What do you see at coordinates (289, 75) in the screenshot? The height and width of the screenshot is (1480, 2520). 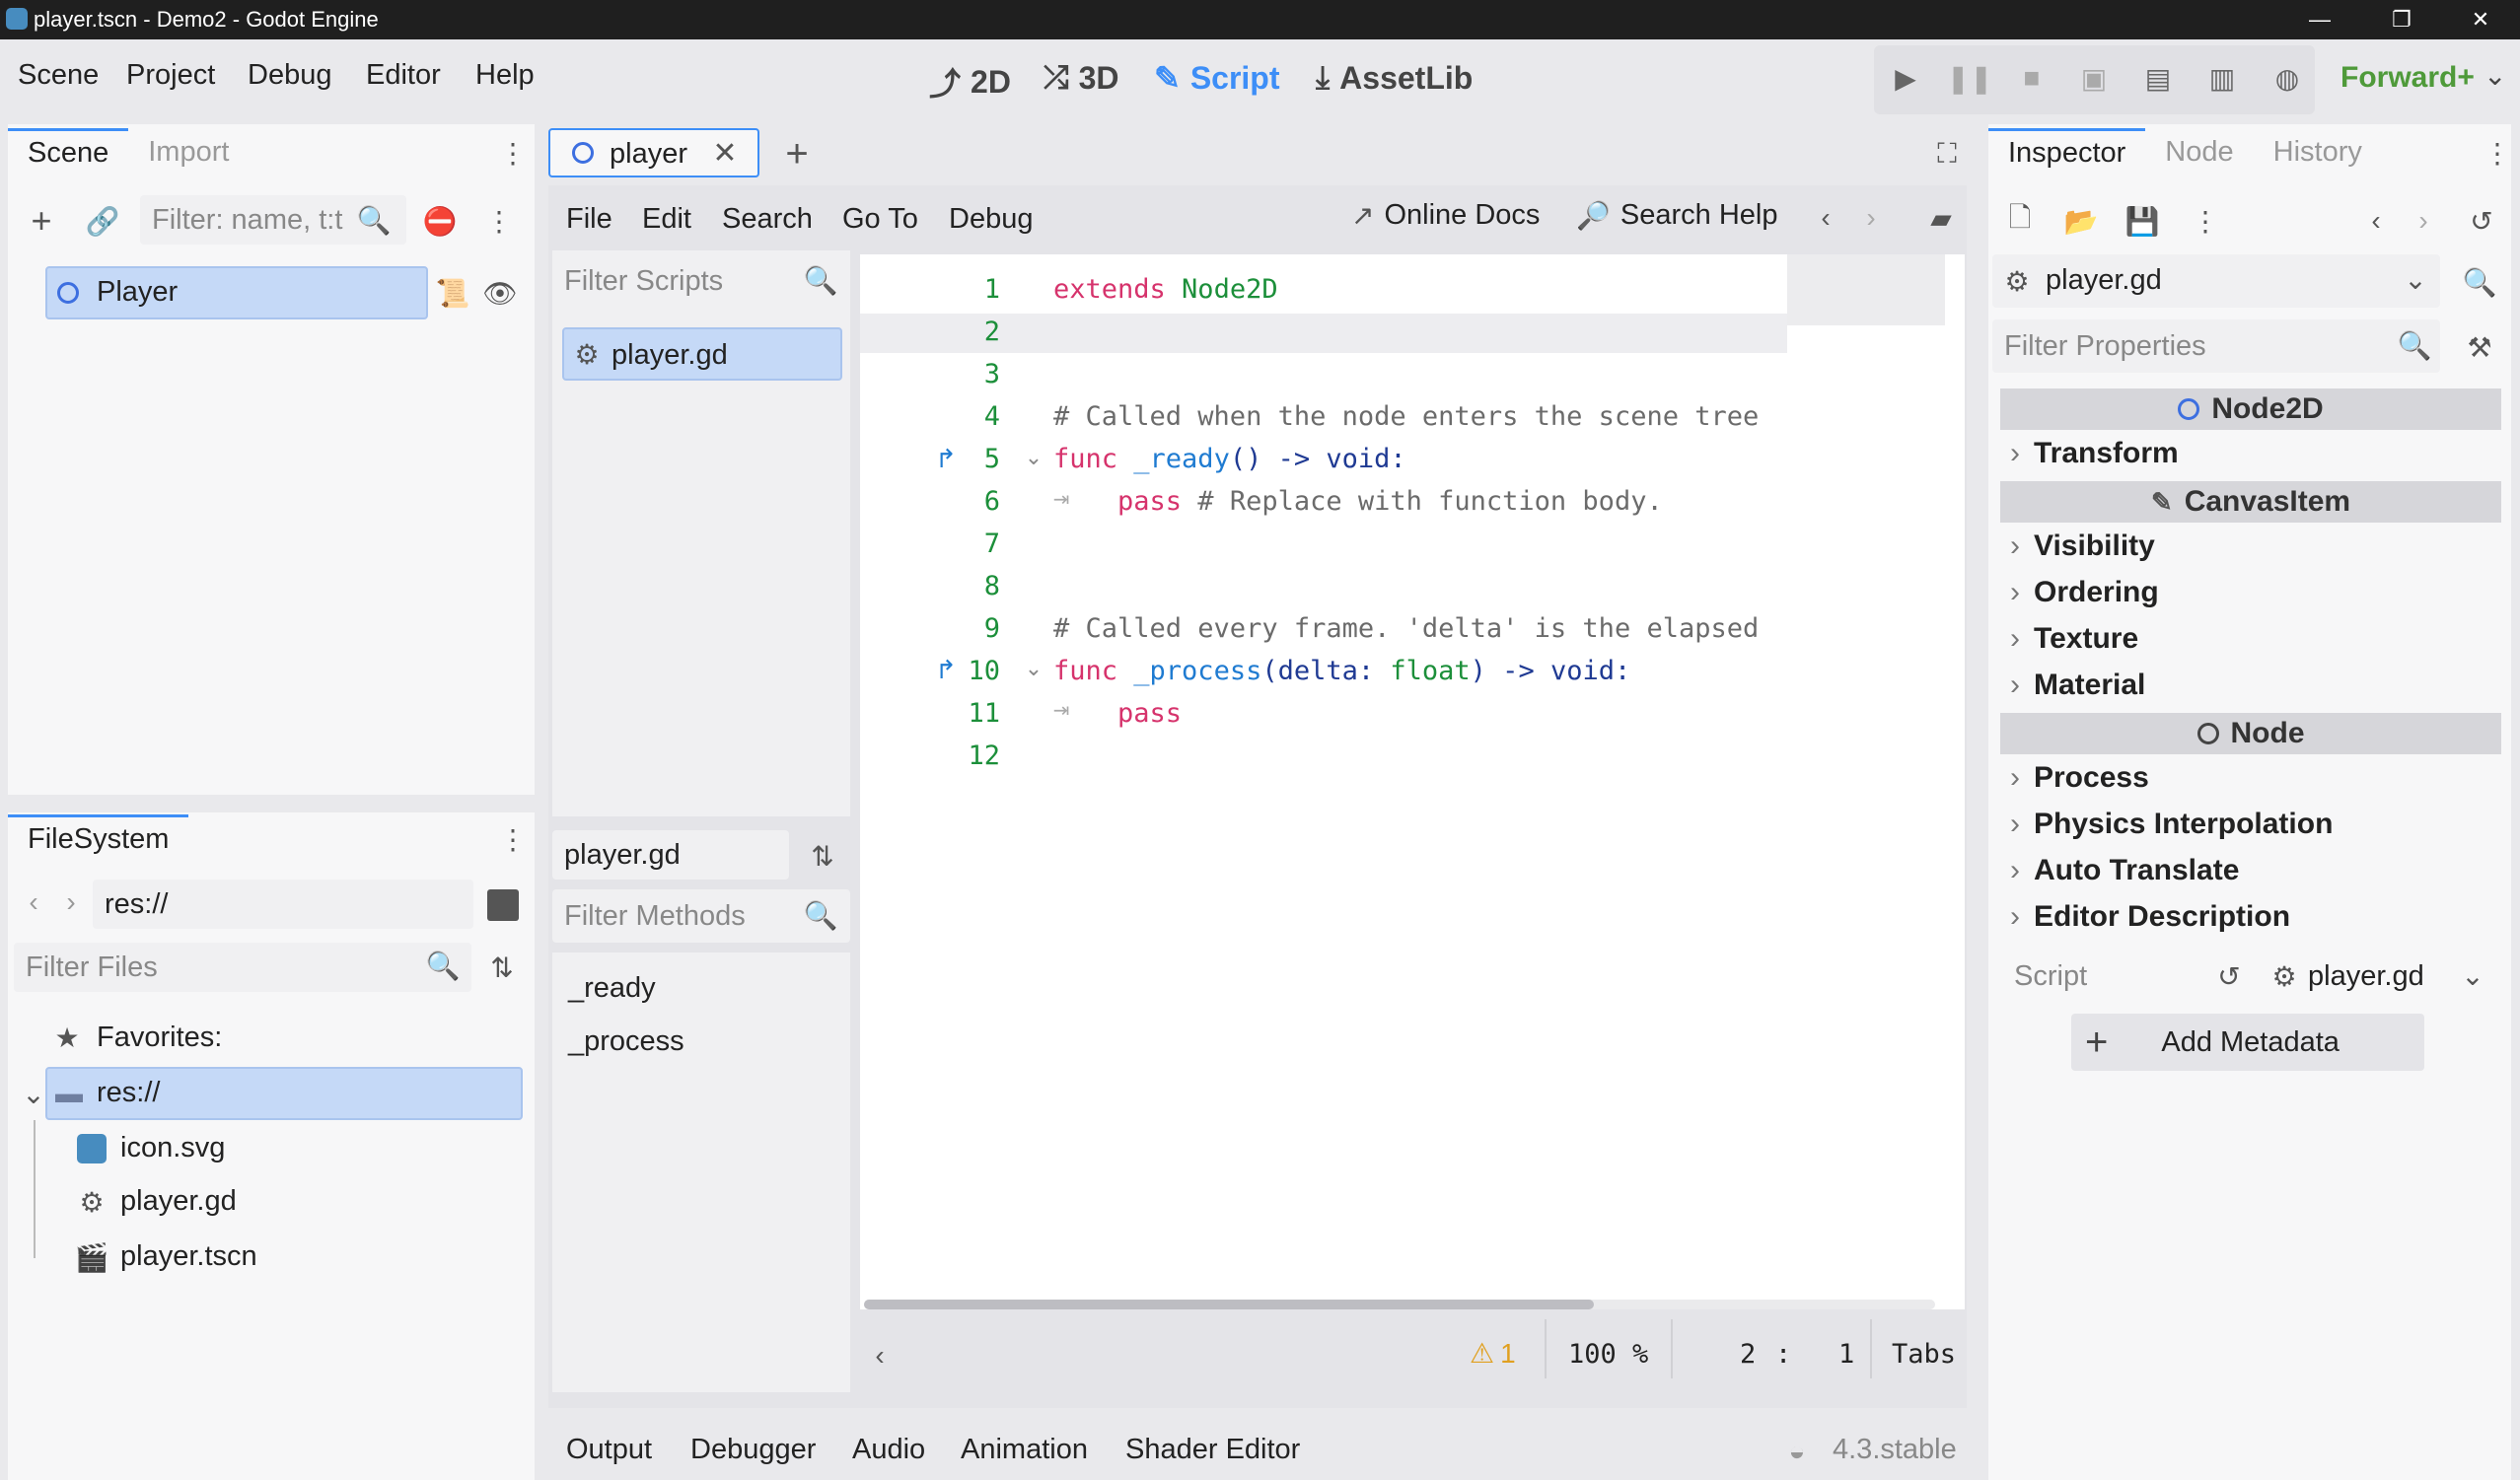 I see `menu-debug: Debug` at bounding box center [289, 75].